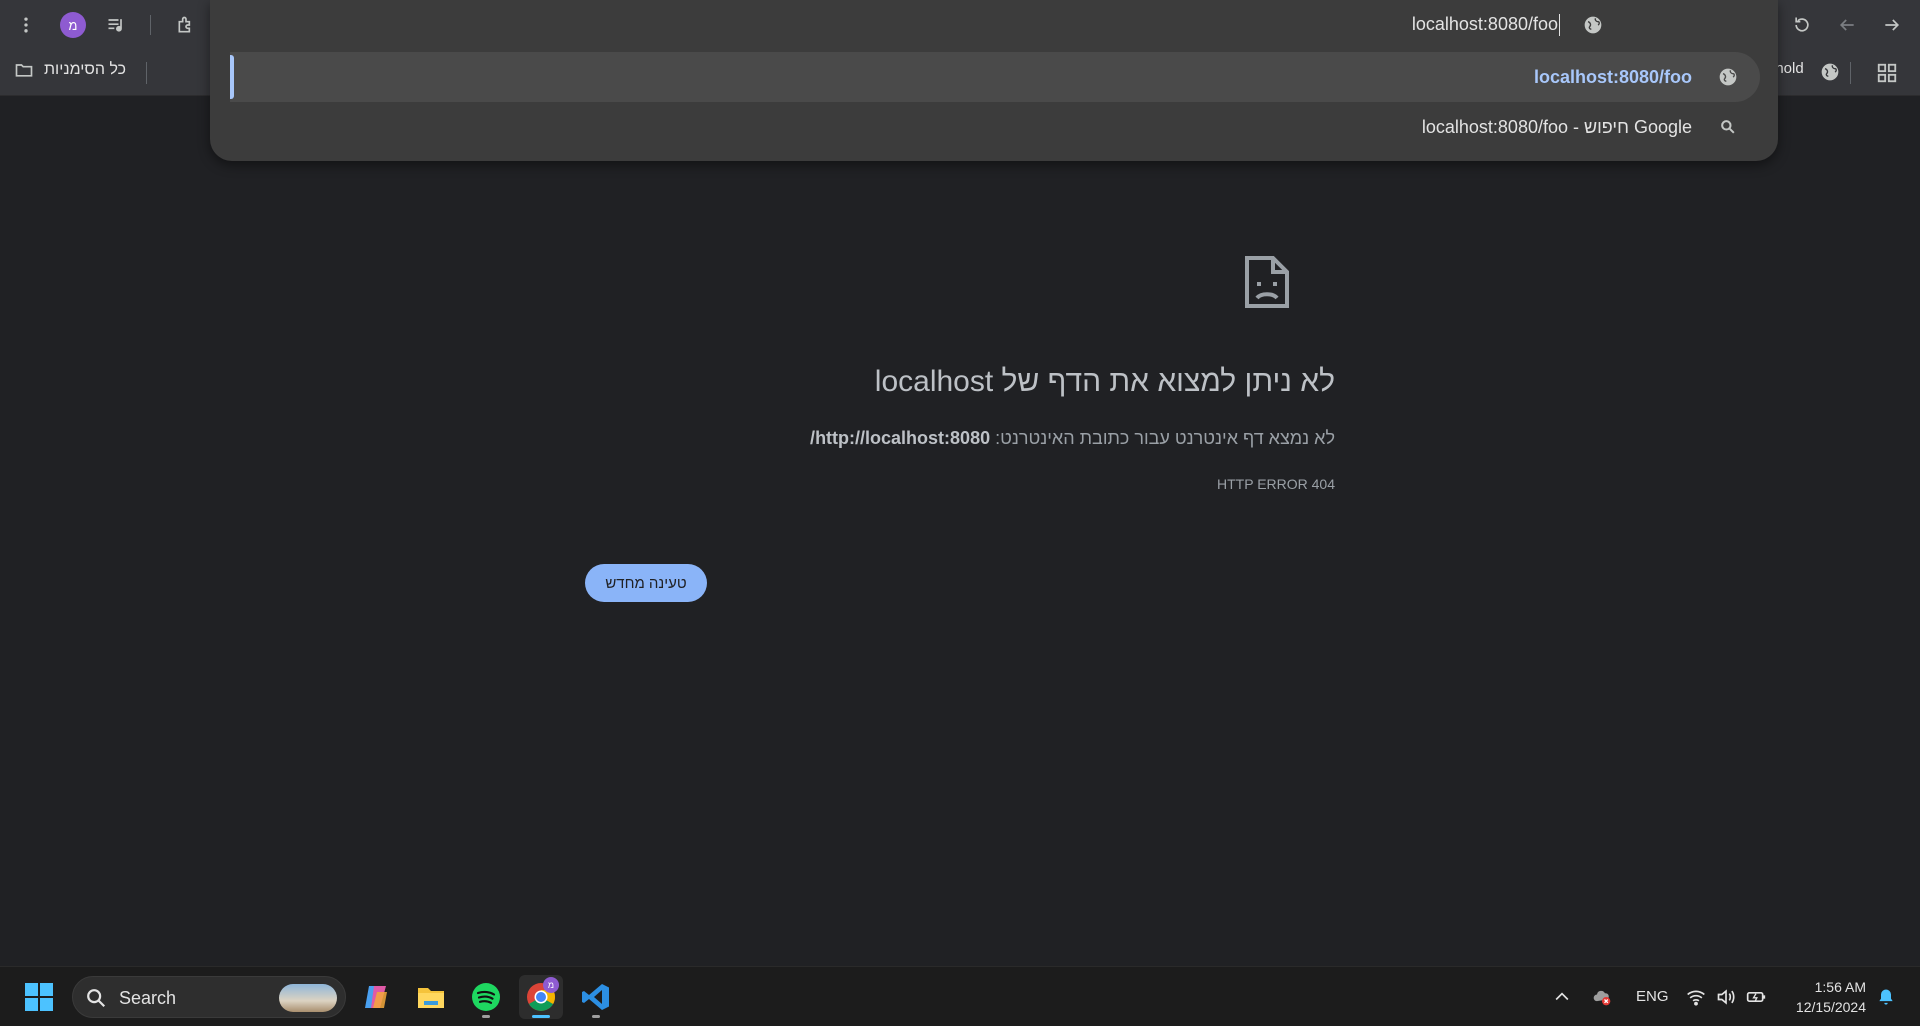 This screenshot has height=1026, width=1920. What do you see at coordinates (1162, 438) in the screenshot?
I see `error-message-text: לא נמצא דף אינטרנט עבור כתובת האינטרנט:` at bounding box center [1162, 438].